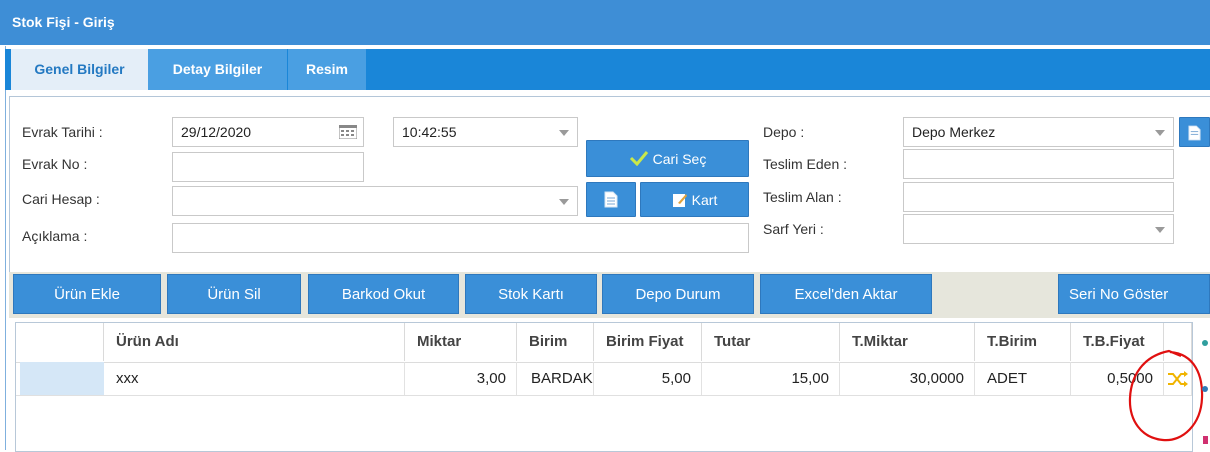 The image size is (1210, 452). What do you see at coordinates (217, 69) in the screenshot?
I see `tab-detay-bilgiler: Detay Bilgiler` at bounding box center [217, 69].